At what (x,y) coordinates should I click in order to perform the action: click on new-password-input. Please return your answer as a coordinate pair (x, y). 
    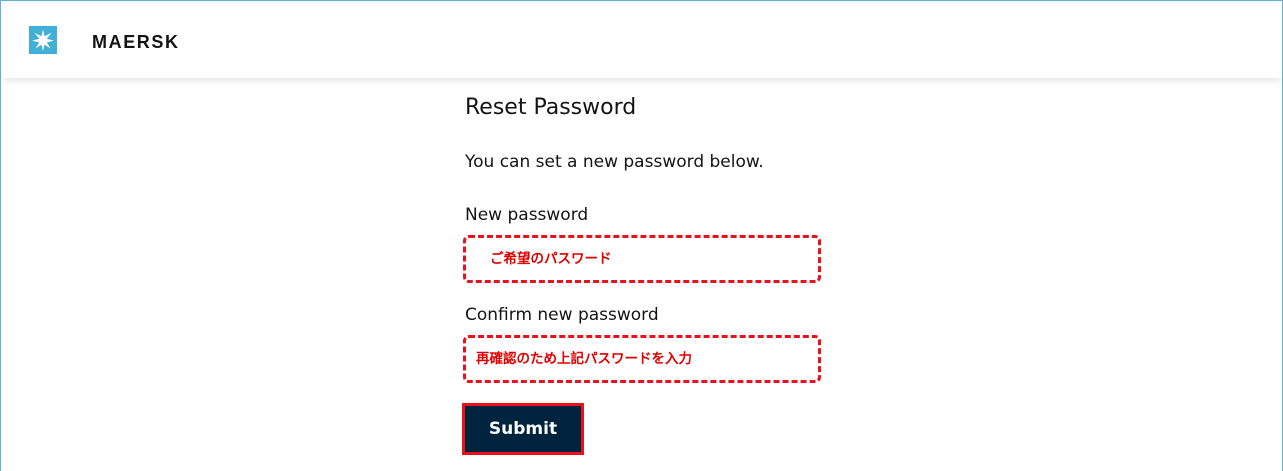
    Looking at the image, I should click on (642, 259).